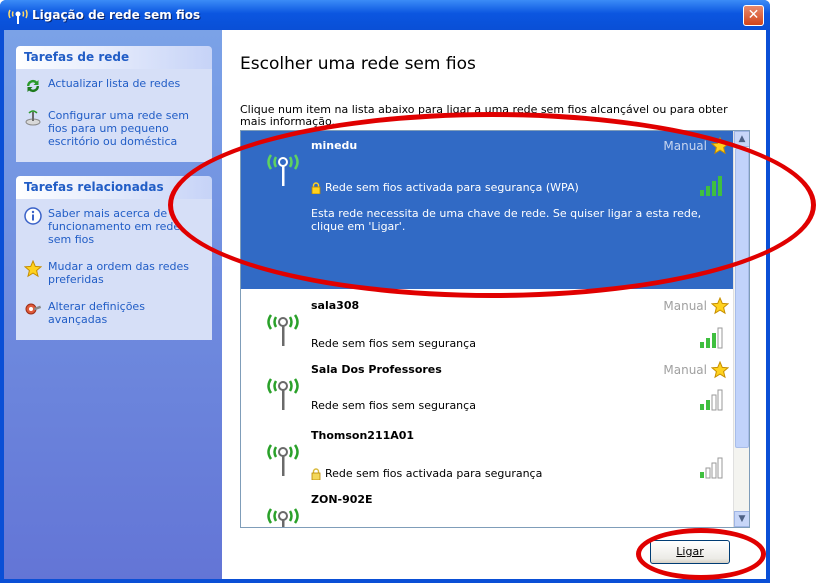 This screenshot has height=583, width=816. I want to click on scroll-up-button: ▲, so click(741, 139).